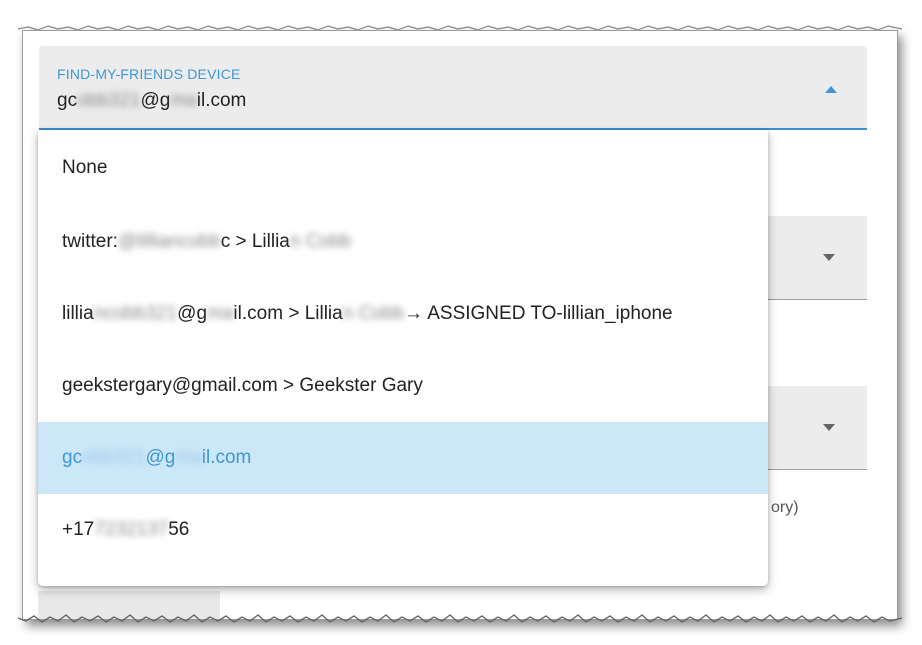 The width and height of the screenshot is (922, 645). I want to click on background-helper-text: ory), so click(785, 507).